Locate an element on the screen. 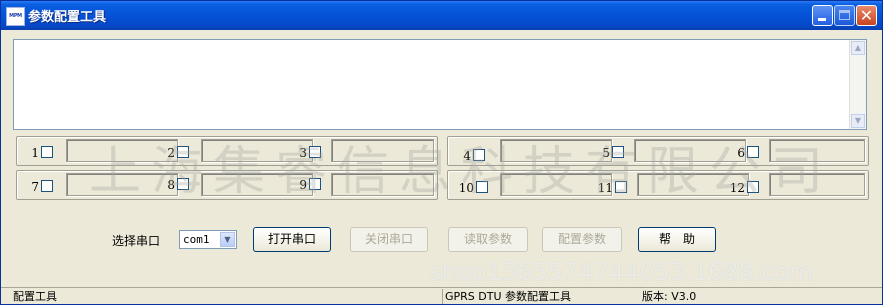  open-port-button: 打开串口 is located at coordinates (292, 239).